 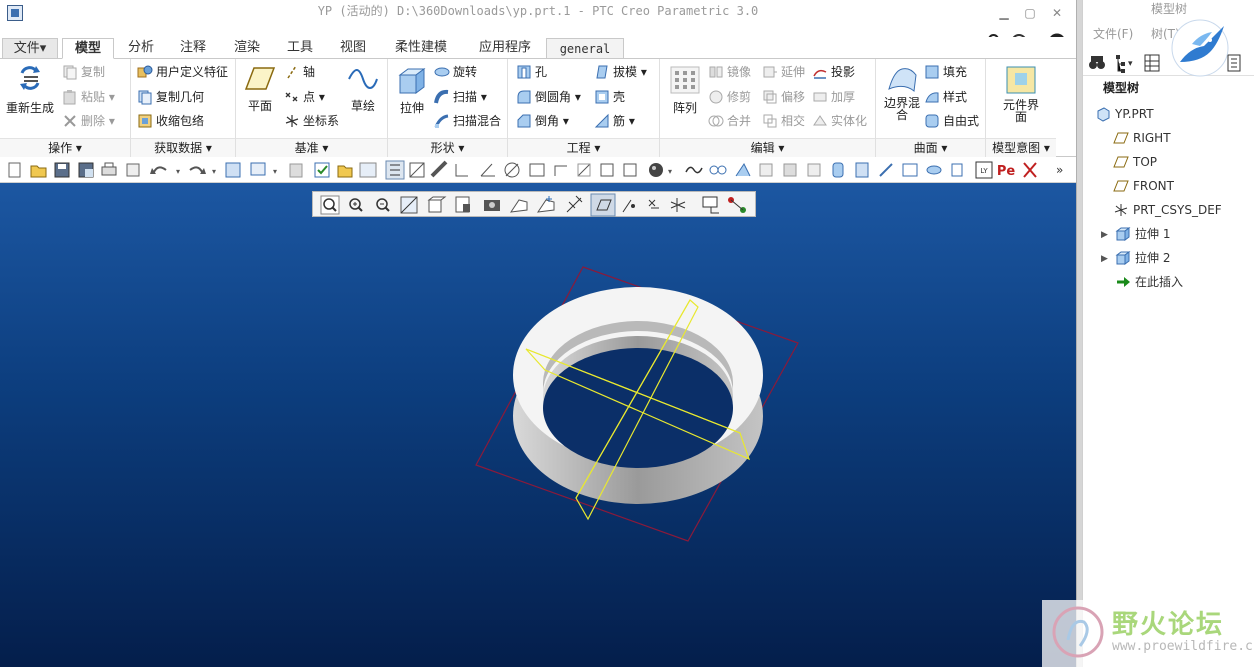 What do you see at coordinates (363, 89) in the screenshot?
I see `sketch-button: 草绘` at bounding box center [363, 89].